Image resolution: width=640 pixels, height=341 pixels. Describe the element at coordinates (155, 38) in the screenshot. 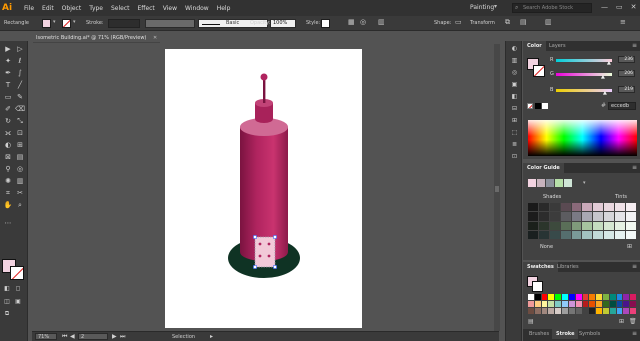

I see `close-icon: ✕` at that location.